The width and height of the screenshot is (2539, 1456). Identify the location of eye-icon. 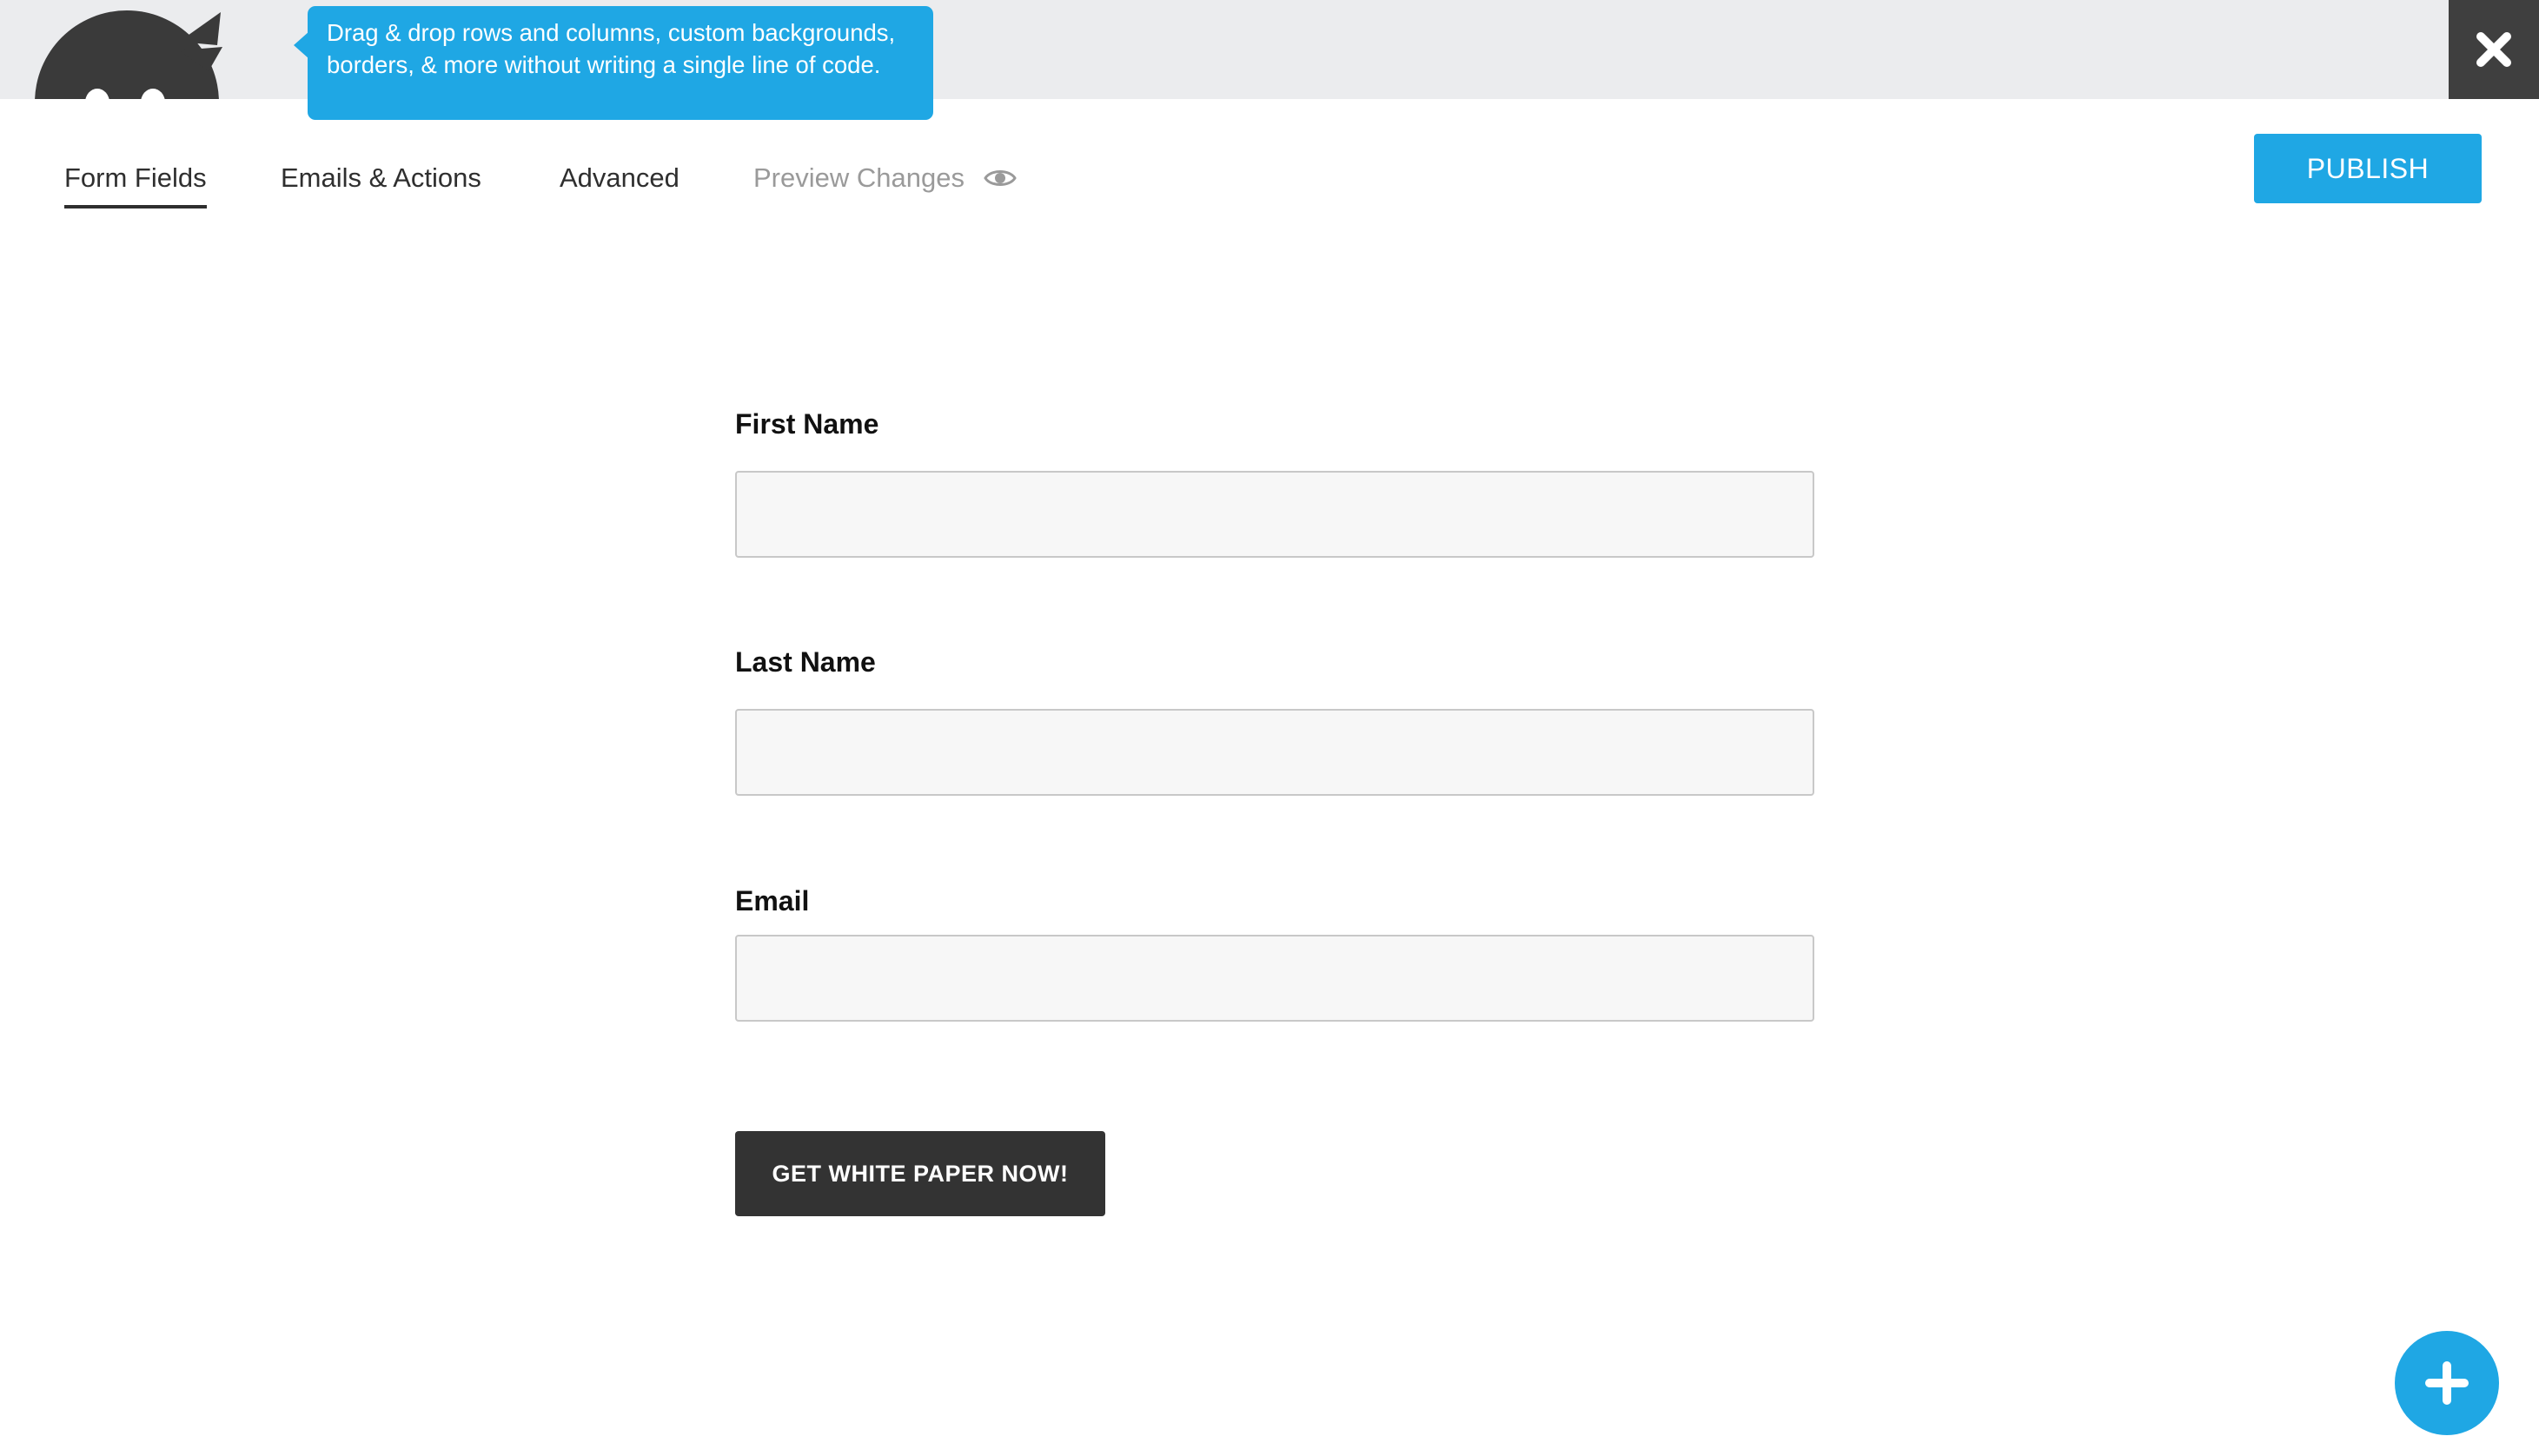
(1000, 178).